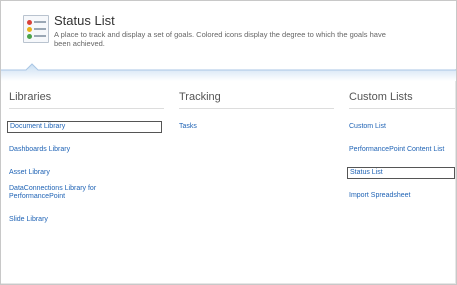 This screenshot has height=285, width=457. Describe the element at coordinates (367, 127) in the screenshot. I see `custom-list-link: Custom List` at that location.